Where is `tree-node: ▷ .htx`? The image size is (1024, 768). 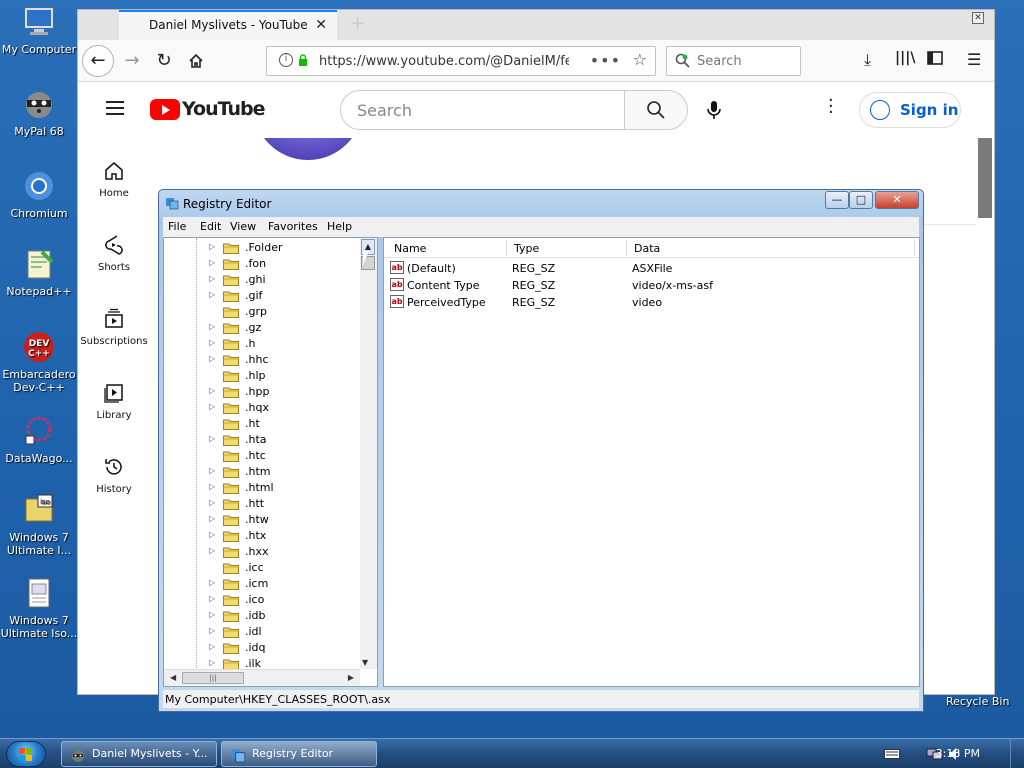
tree-node: ▷ .htx is located at coordinates (264, 536).